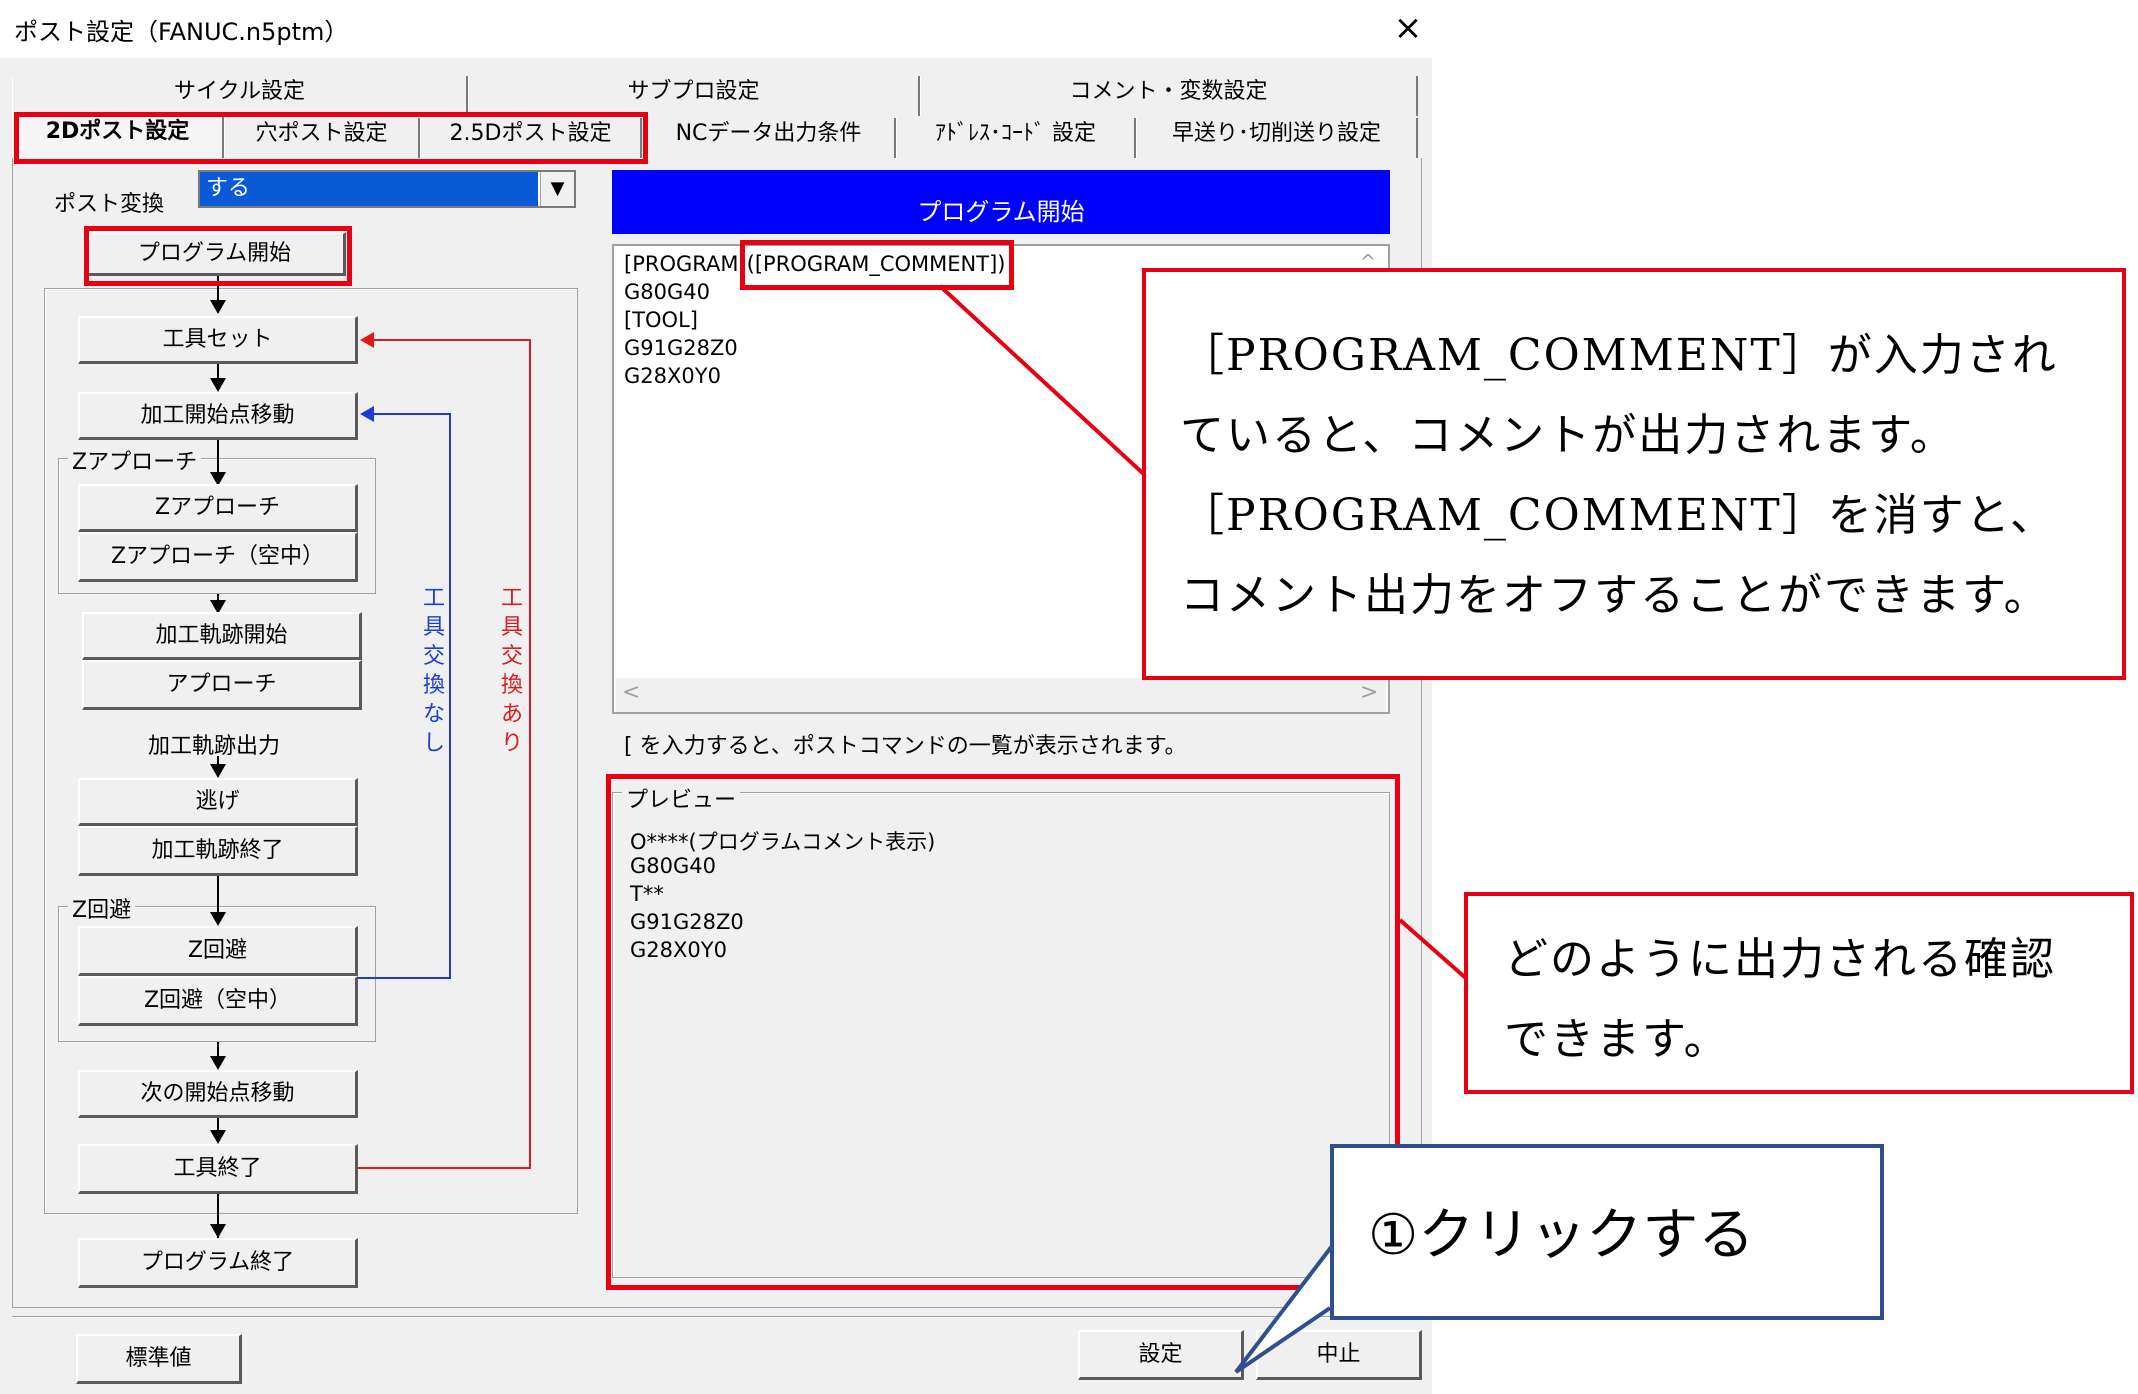 The height and width of the screenshot is (1394, 2138). I want to click on callout-line: ［PROGRAM_COMMENT］を消すと、, so click(1618, 515).